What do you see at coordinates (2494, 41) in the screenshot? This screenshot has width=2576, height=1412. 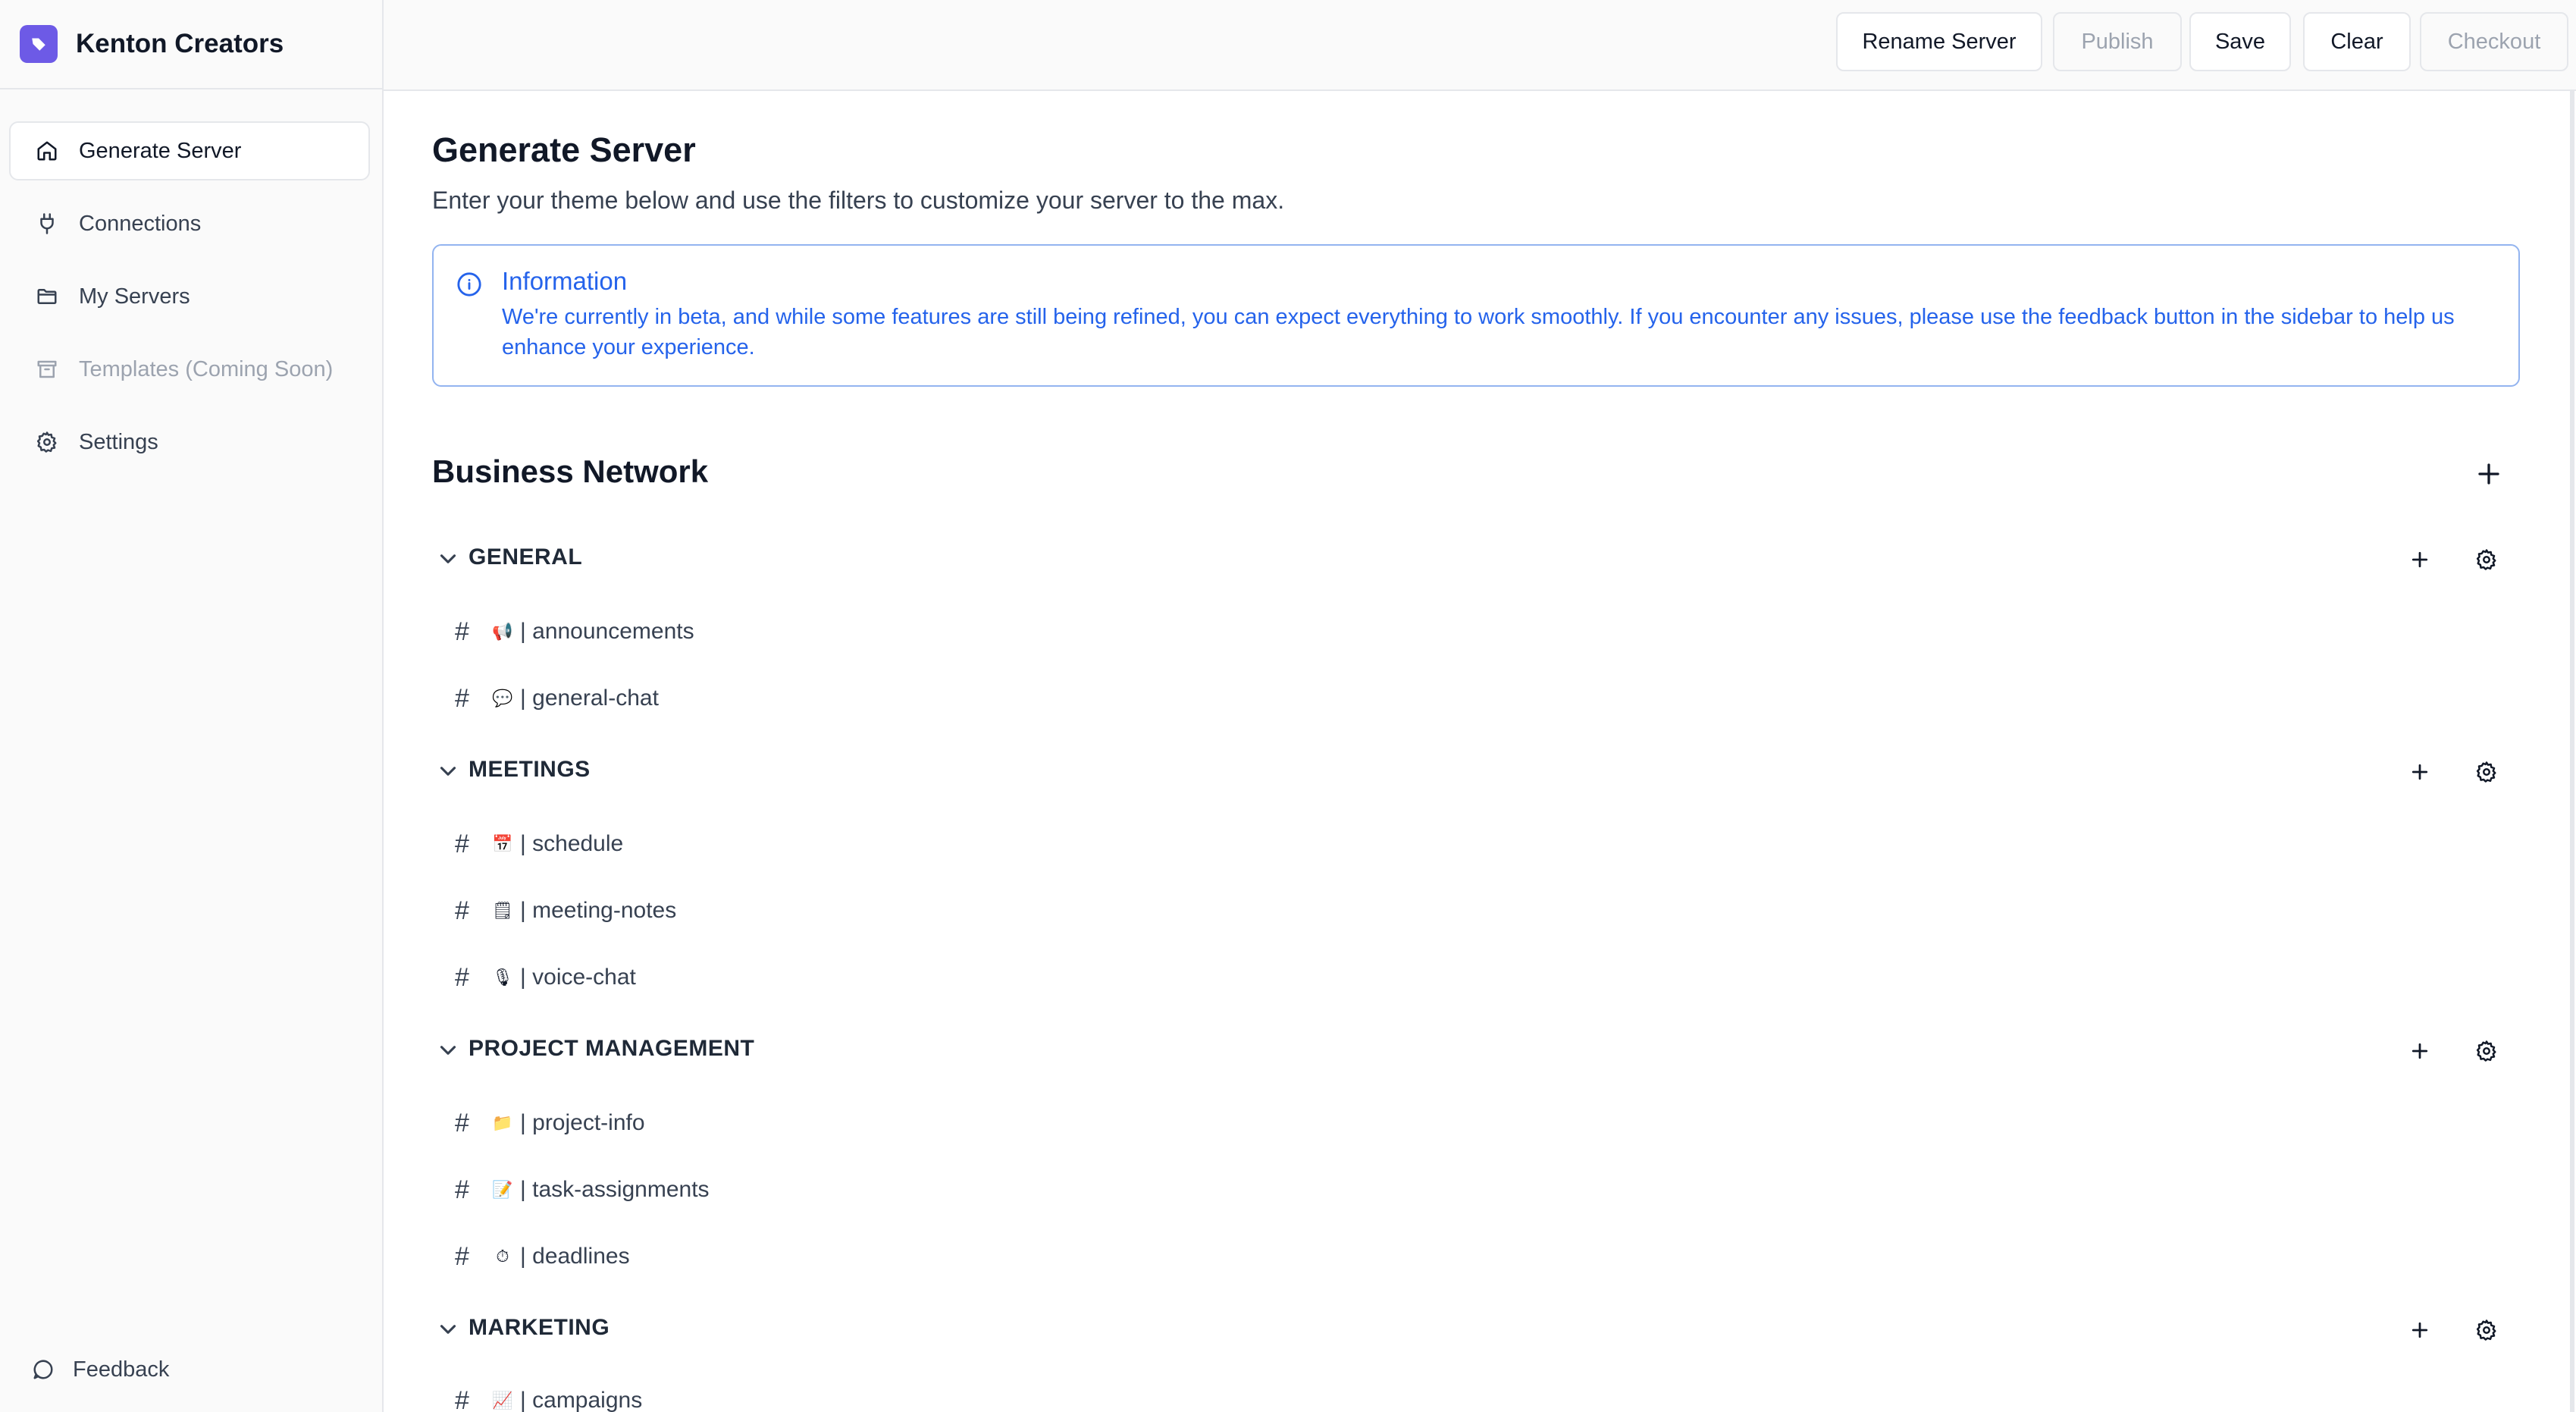 I see `checkout-button: Checkout` at bounding box center [2494, 41].